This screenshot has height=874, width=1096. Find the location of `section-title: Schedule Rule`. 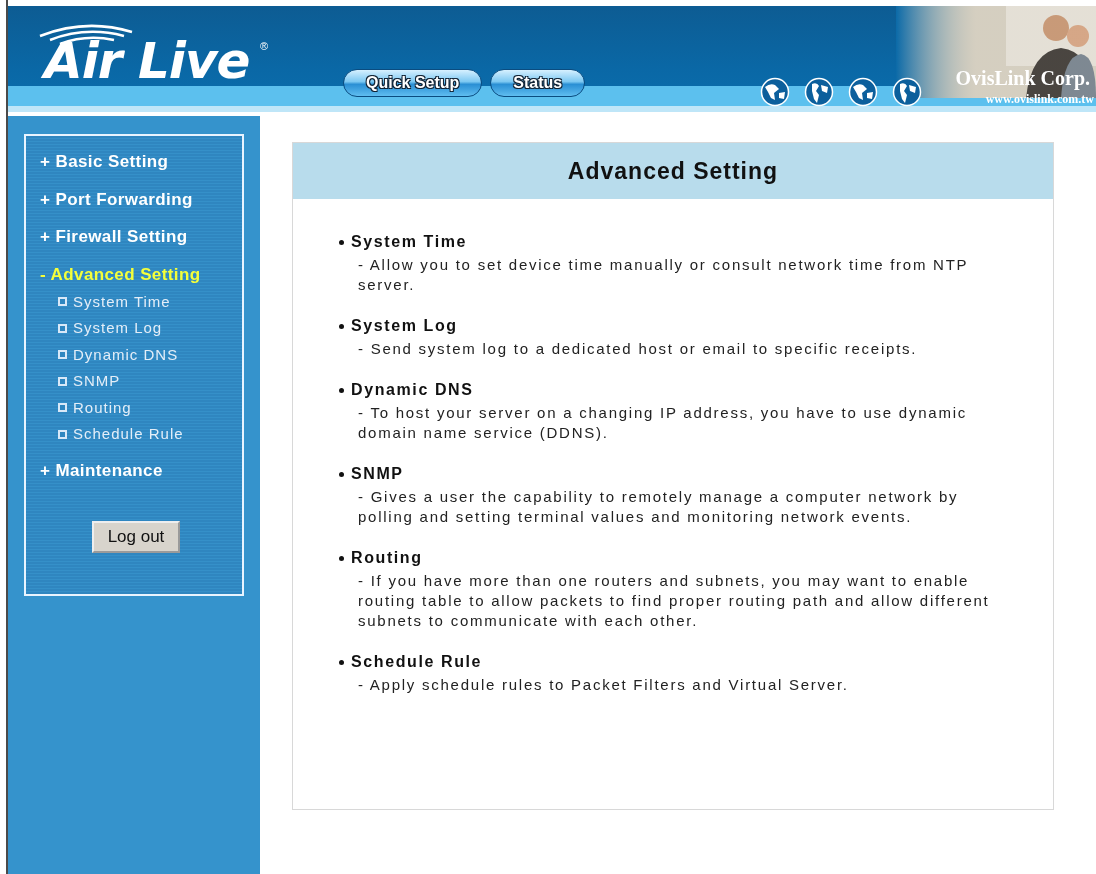

section-title: Schedule Rule is located at coordinates (417, 662).